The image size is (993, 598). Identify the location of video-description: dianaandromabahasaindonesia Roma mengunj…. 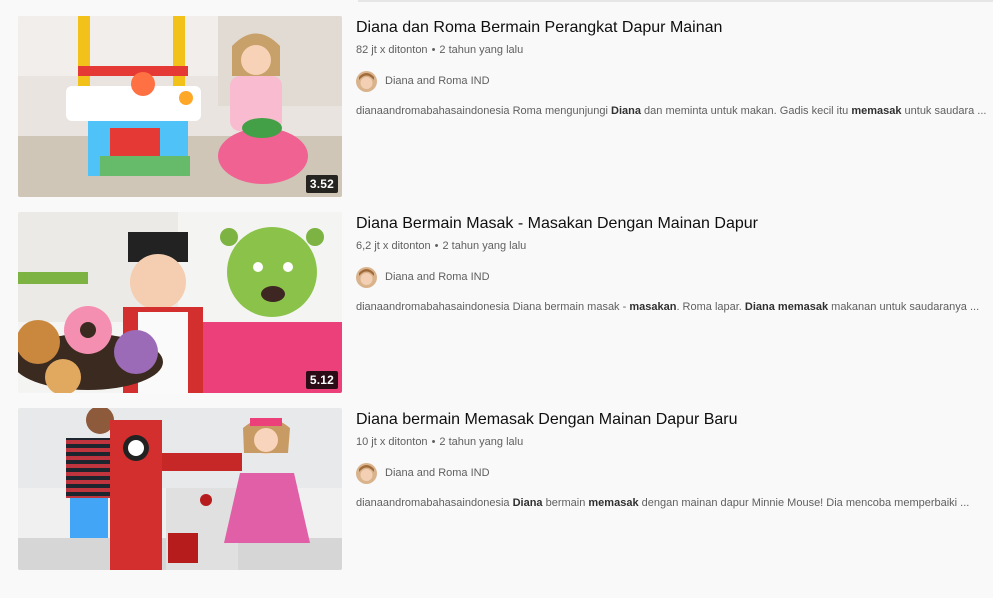
(671, 111).